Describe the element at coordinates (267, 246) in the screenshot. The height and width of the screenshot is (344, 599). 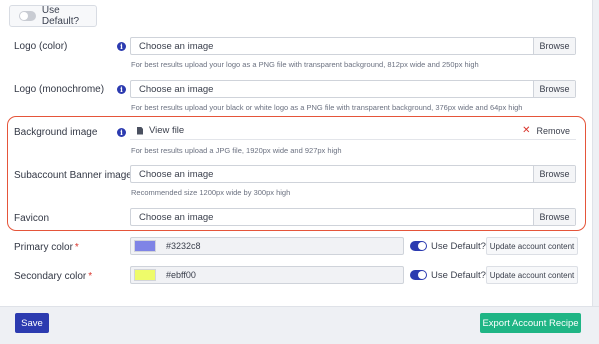
I see `primary-color-input: #3232c8` at that location.